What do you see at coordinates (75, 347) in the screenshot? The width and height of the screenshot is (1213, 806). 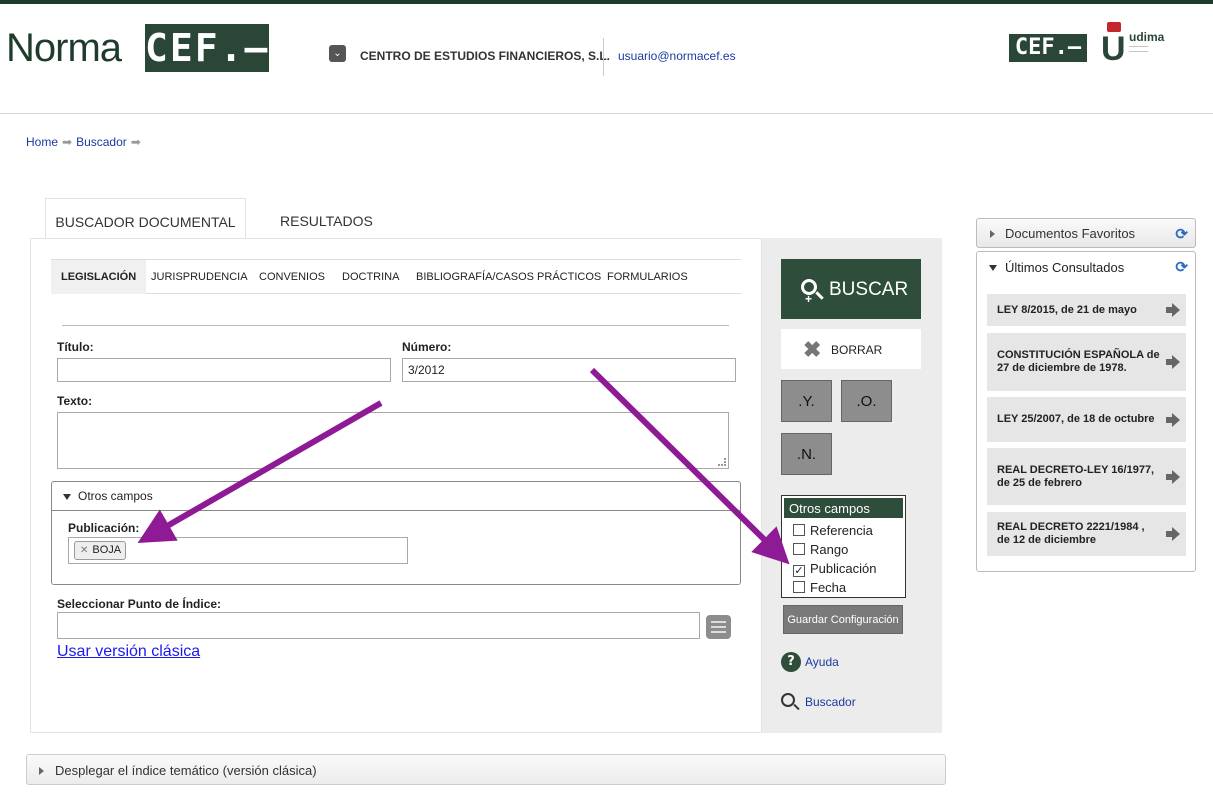 I see `titulo-label: Título:` at bounding box center [75, 347].